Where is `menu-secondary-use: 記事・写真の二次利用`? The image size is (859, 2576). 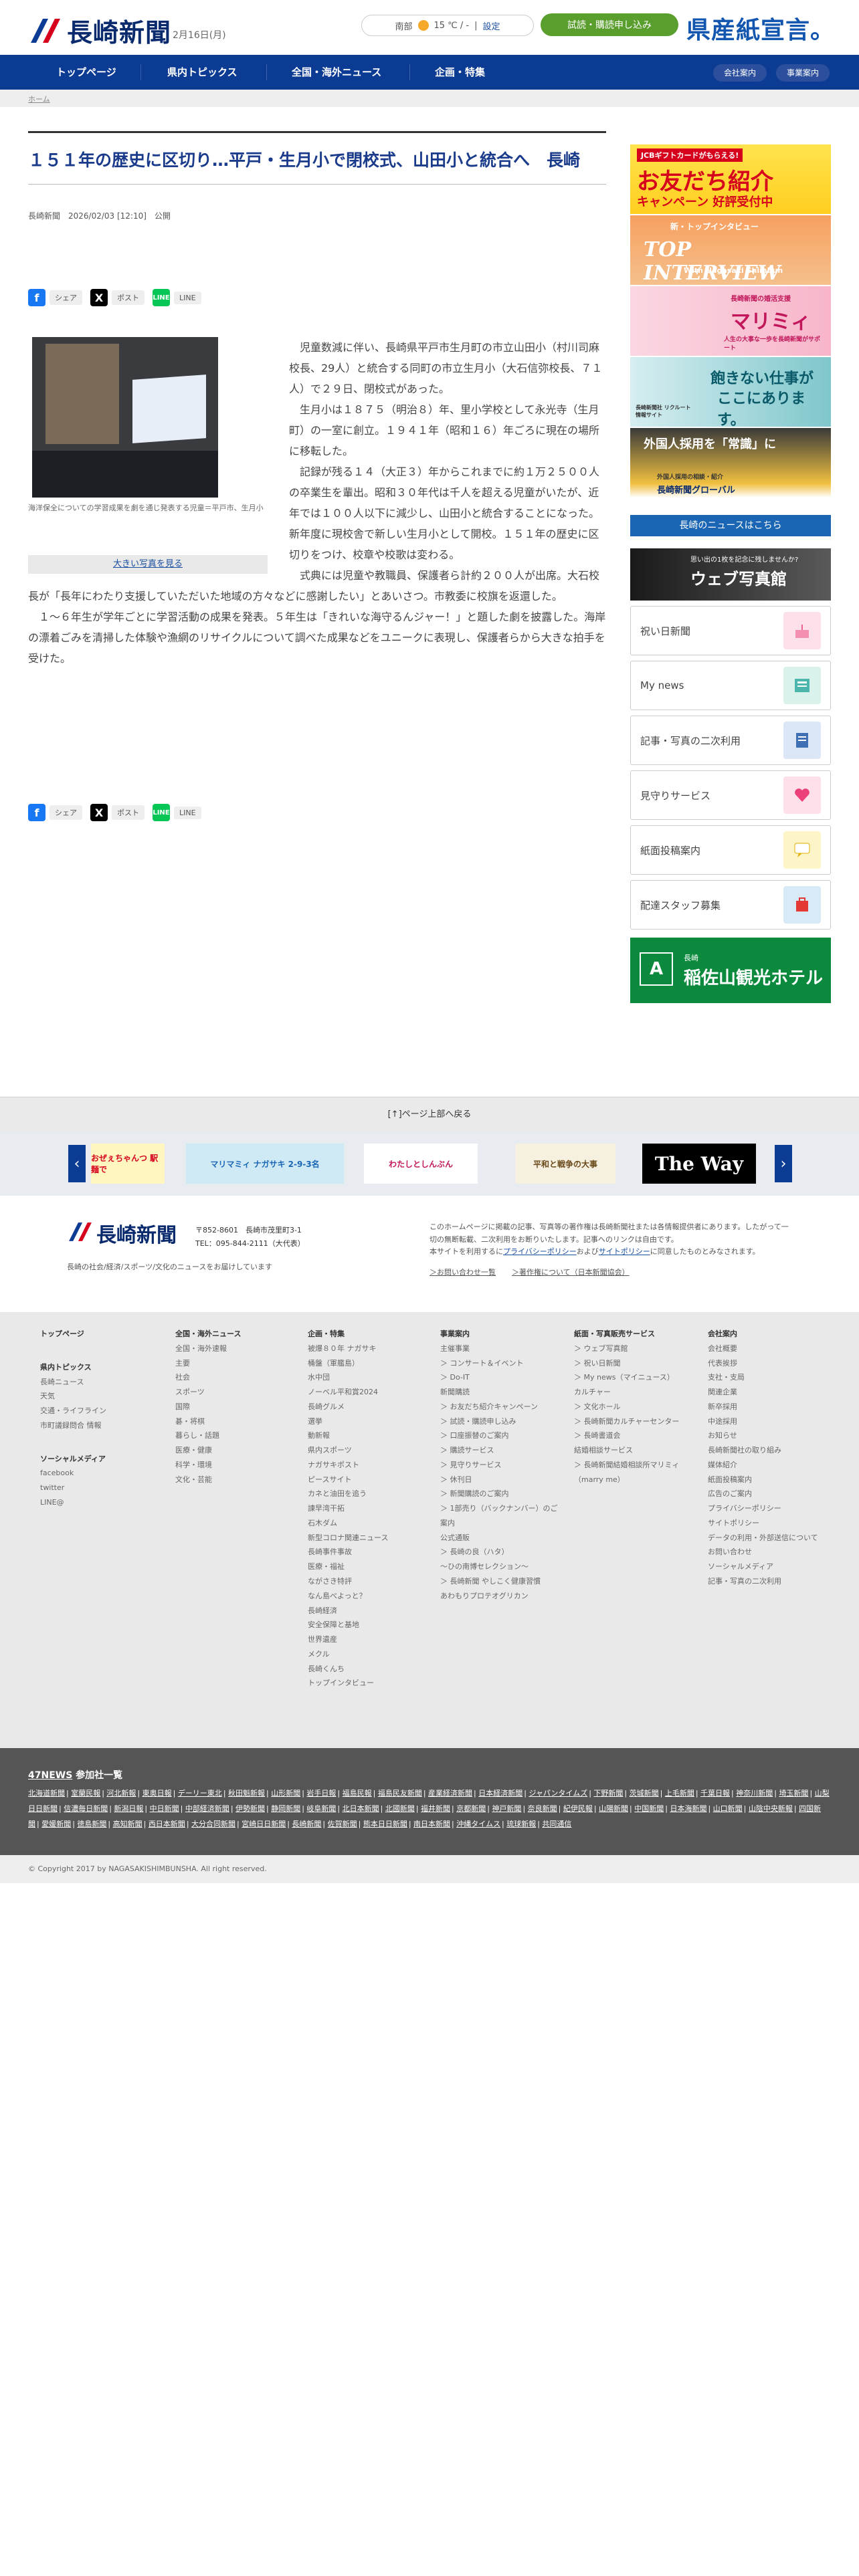
menu-secondary-use: 記事・写真の二次利用 is located at coordinates (730, 740).